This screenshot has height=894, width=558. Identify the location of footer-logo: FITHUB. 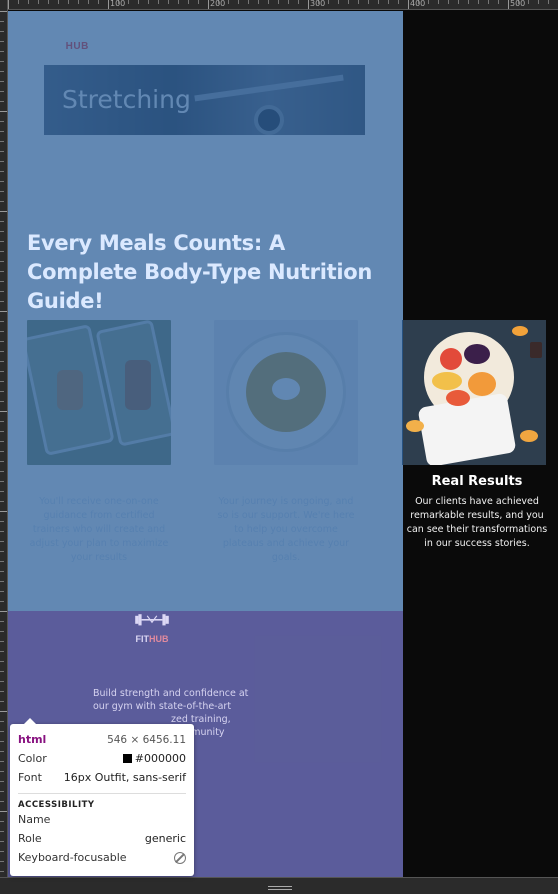
(152, 628).